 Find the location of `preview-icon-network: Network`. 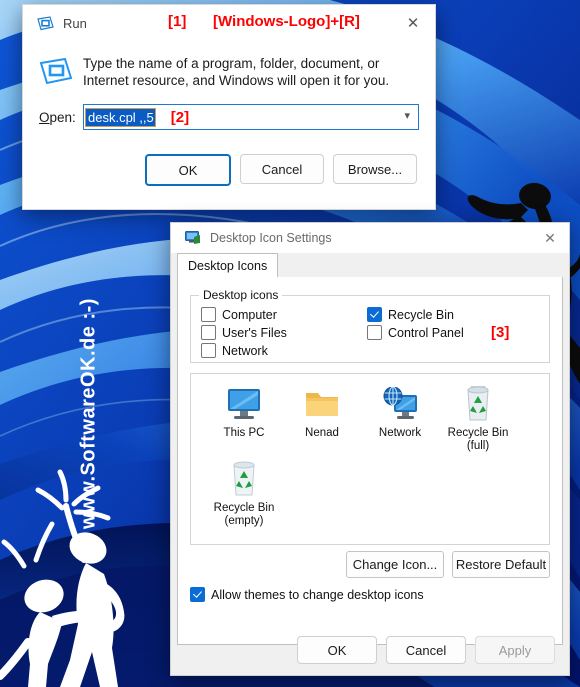

preview-icon-network: Network is located at coordinates (400, 418).